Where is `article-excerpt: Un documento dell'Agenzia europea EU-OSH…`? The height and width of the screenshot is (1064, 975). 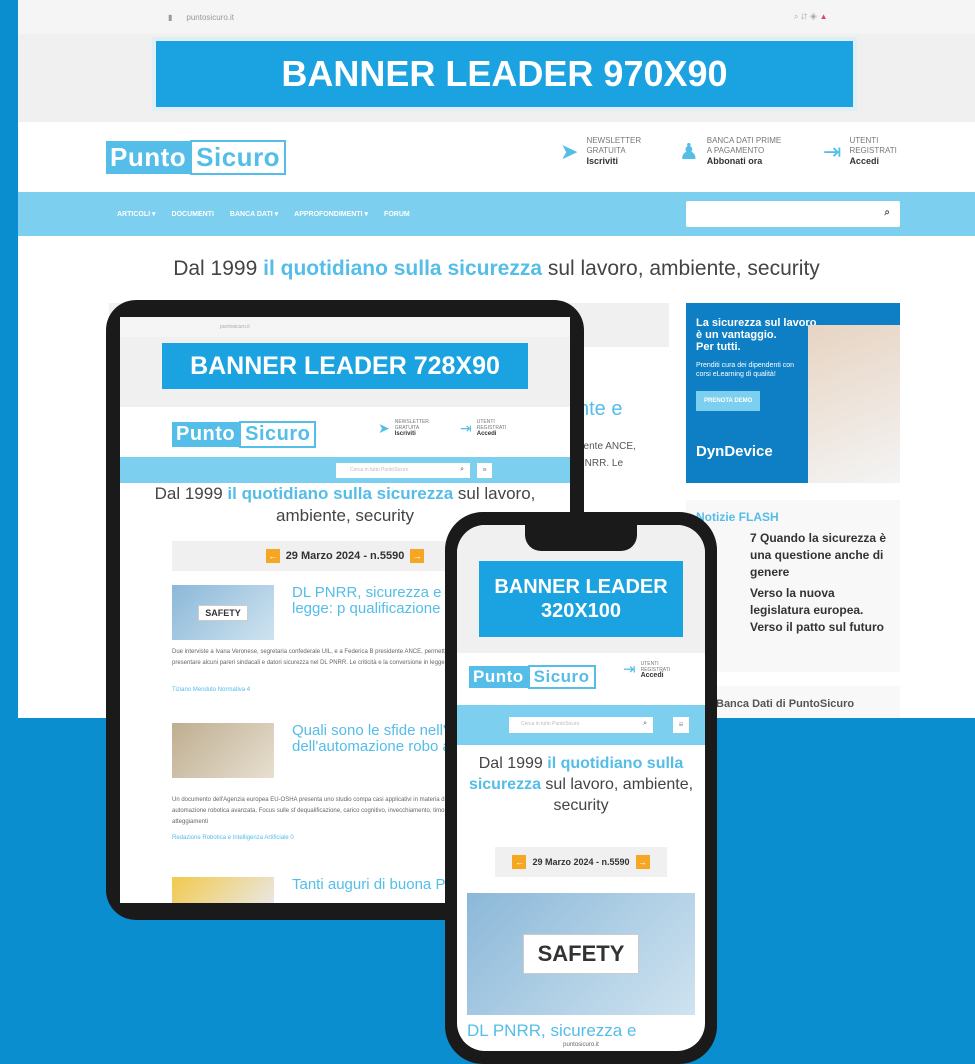
article-excerpt: Un documento dell'Agenzia europea EU-OSH… is located at coordinates (312, 811).